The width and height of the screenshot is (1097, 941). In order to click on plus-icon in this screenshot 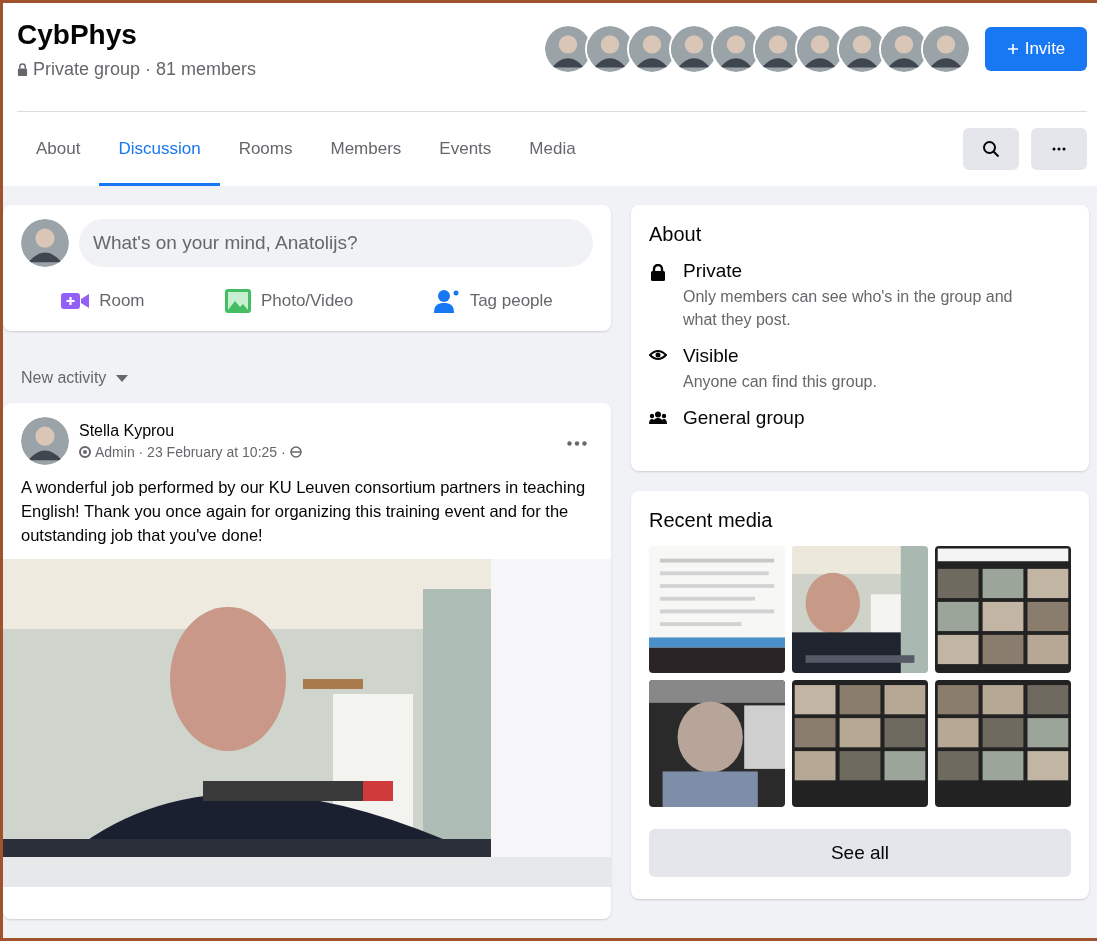, I will do `click(1012, 49)`.